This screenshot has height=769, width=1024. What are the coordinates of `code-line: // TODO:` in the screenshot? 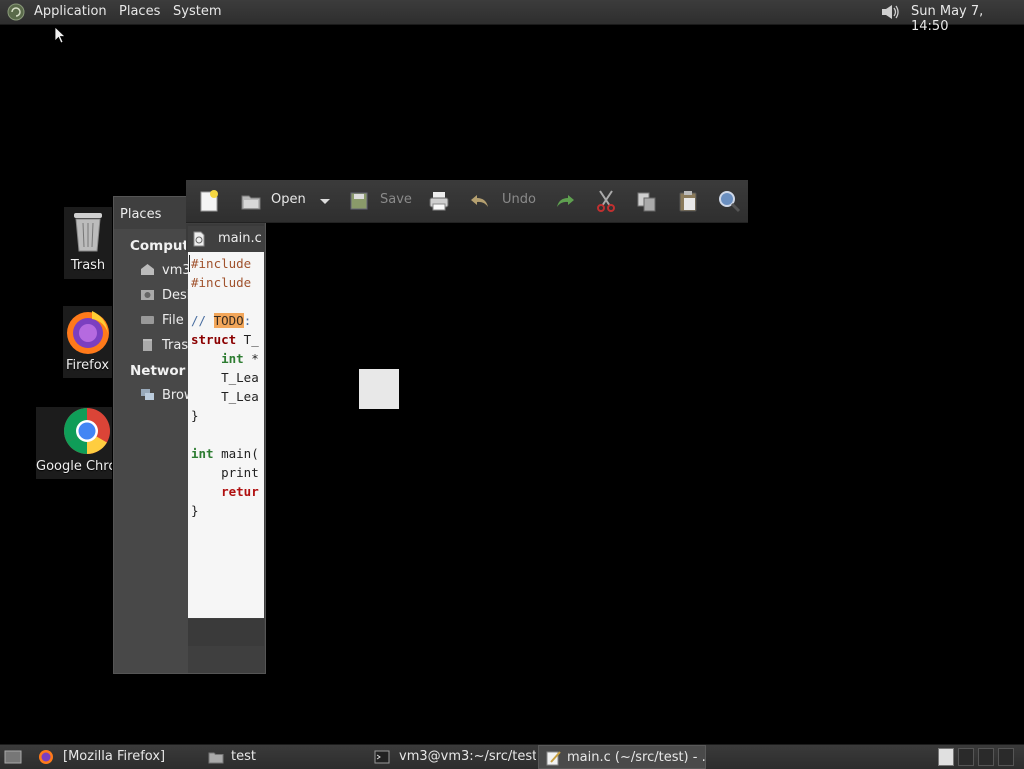 It's located at (225, 320).